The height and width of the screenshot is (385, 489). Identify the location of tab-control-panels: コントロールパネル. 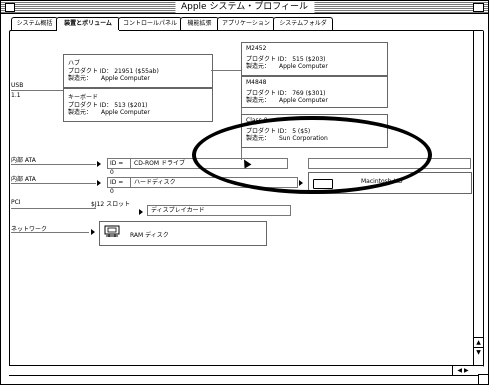
(150, 23).